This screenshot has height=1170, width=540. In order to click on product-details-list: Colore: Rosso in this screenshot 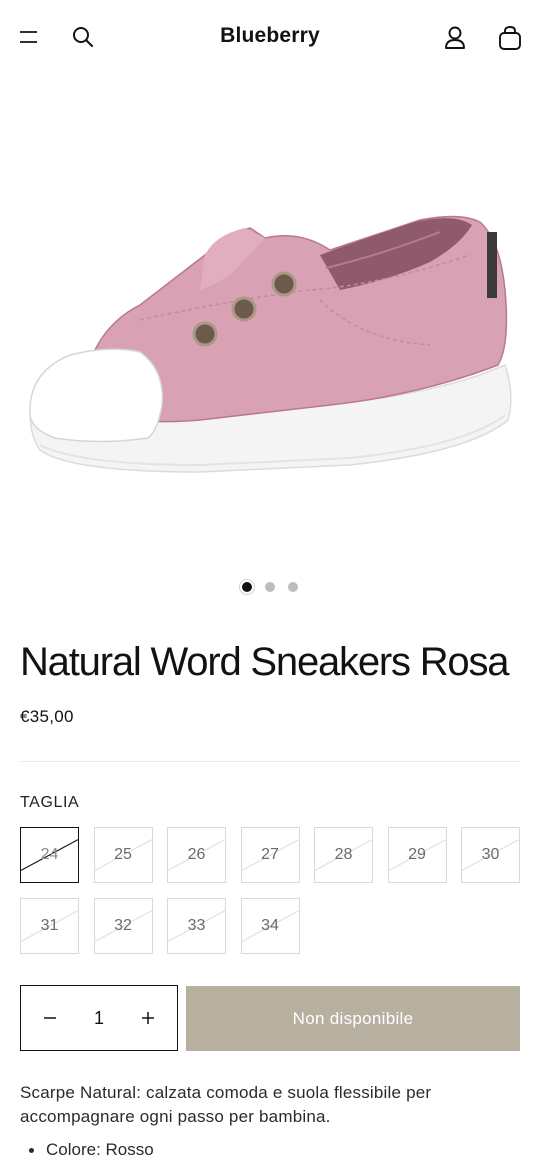, I will do `click(272, 1150)`.